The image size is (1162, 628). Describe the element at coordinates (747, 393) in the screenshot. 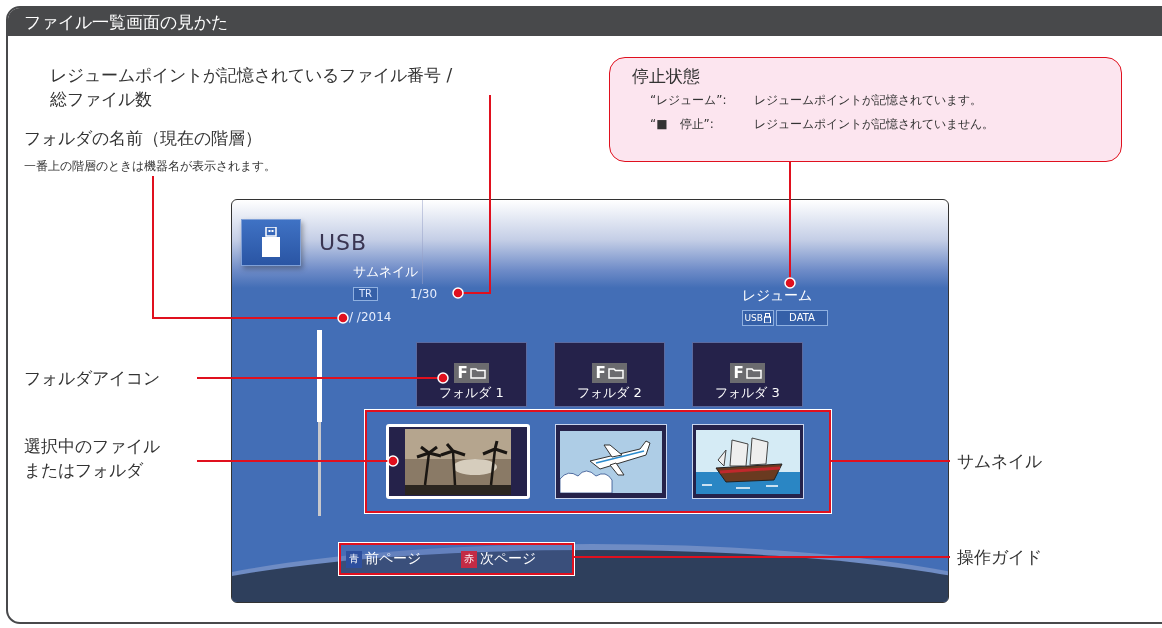

I see `folder-label: フォルダ 3` at that location.